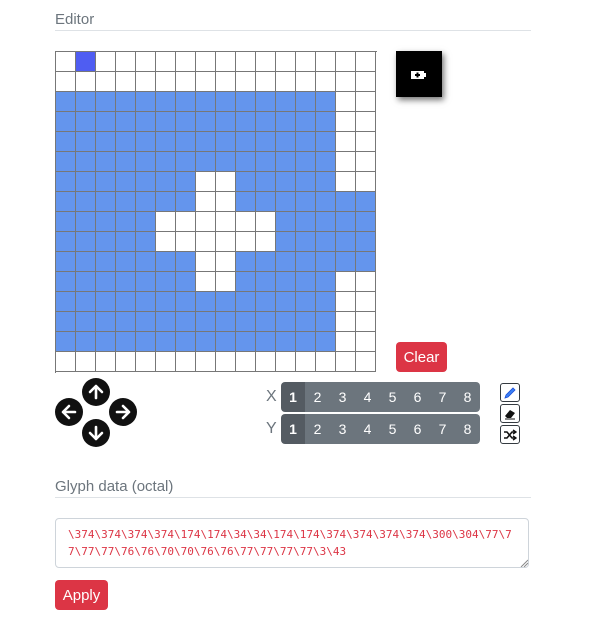 This screenshot has height=638, width=593. I want to click on x-option-5: 5, so click(392, 397).